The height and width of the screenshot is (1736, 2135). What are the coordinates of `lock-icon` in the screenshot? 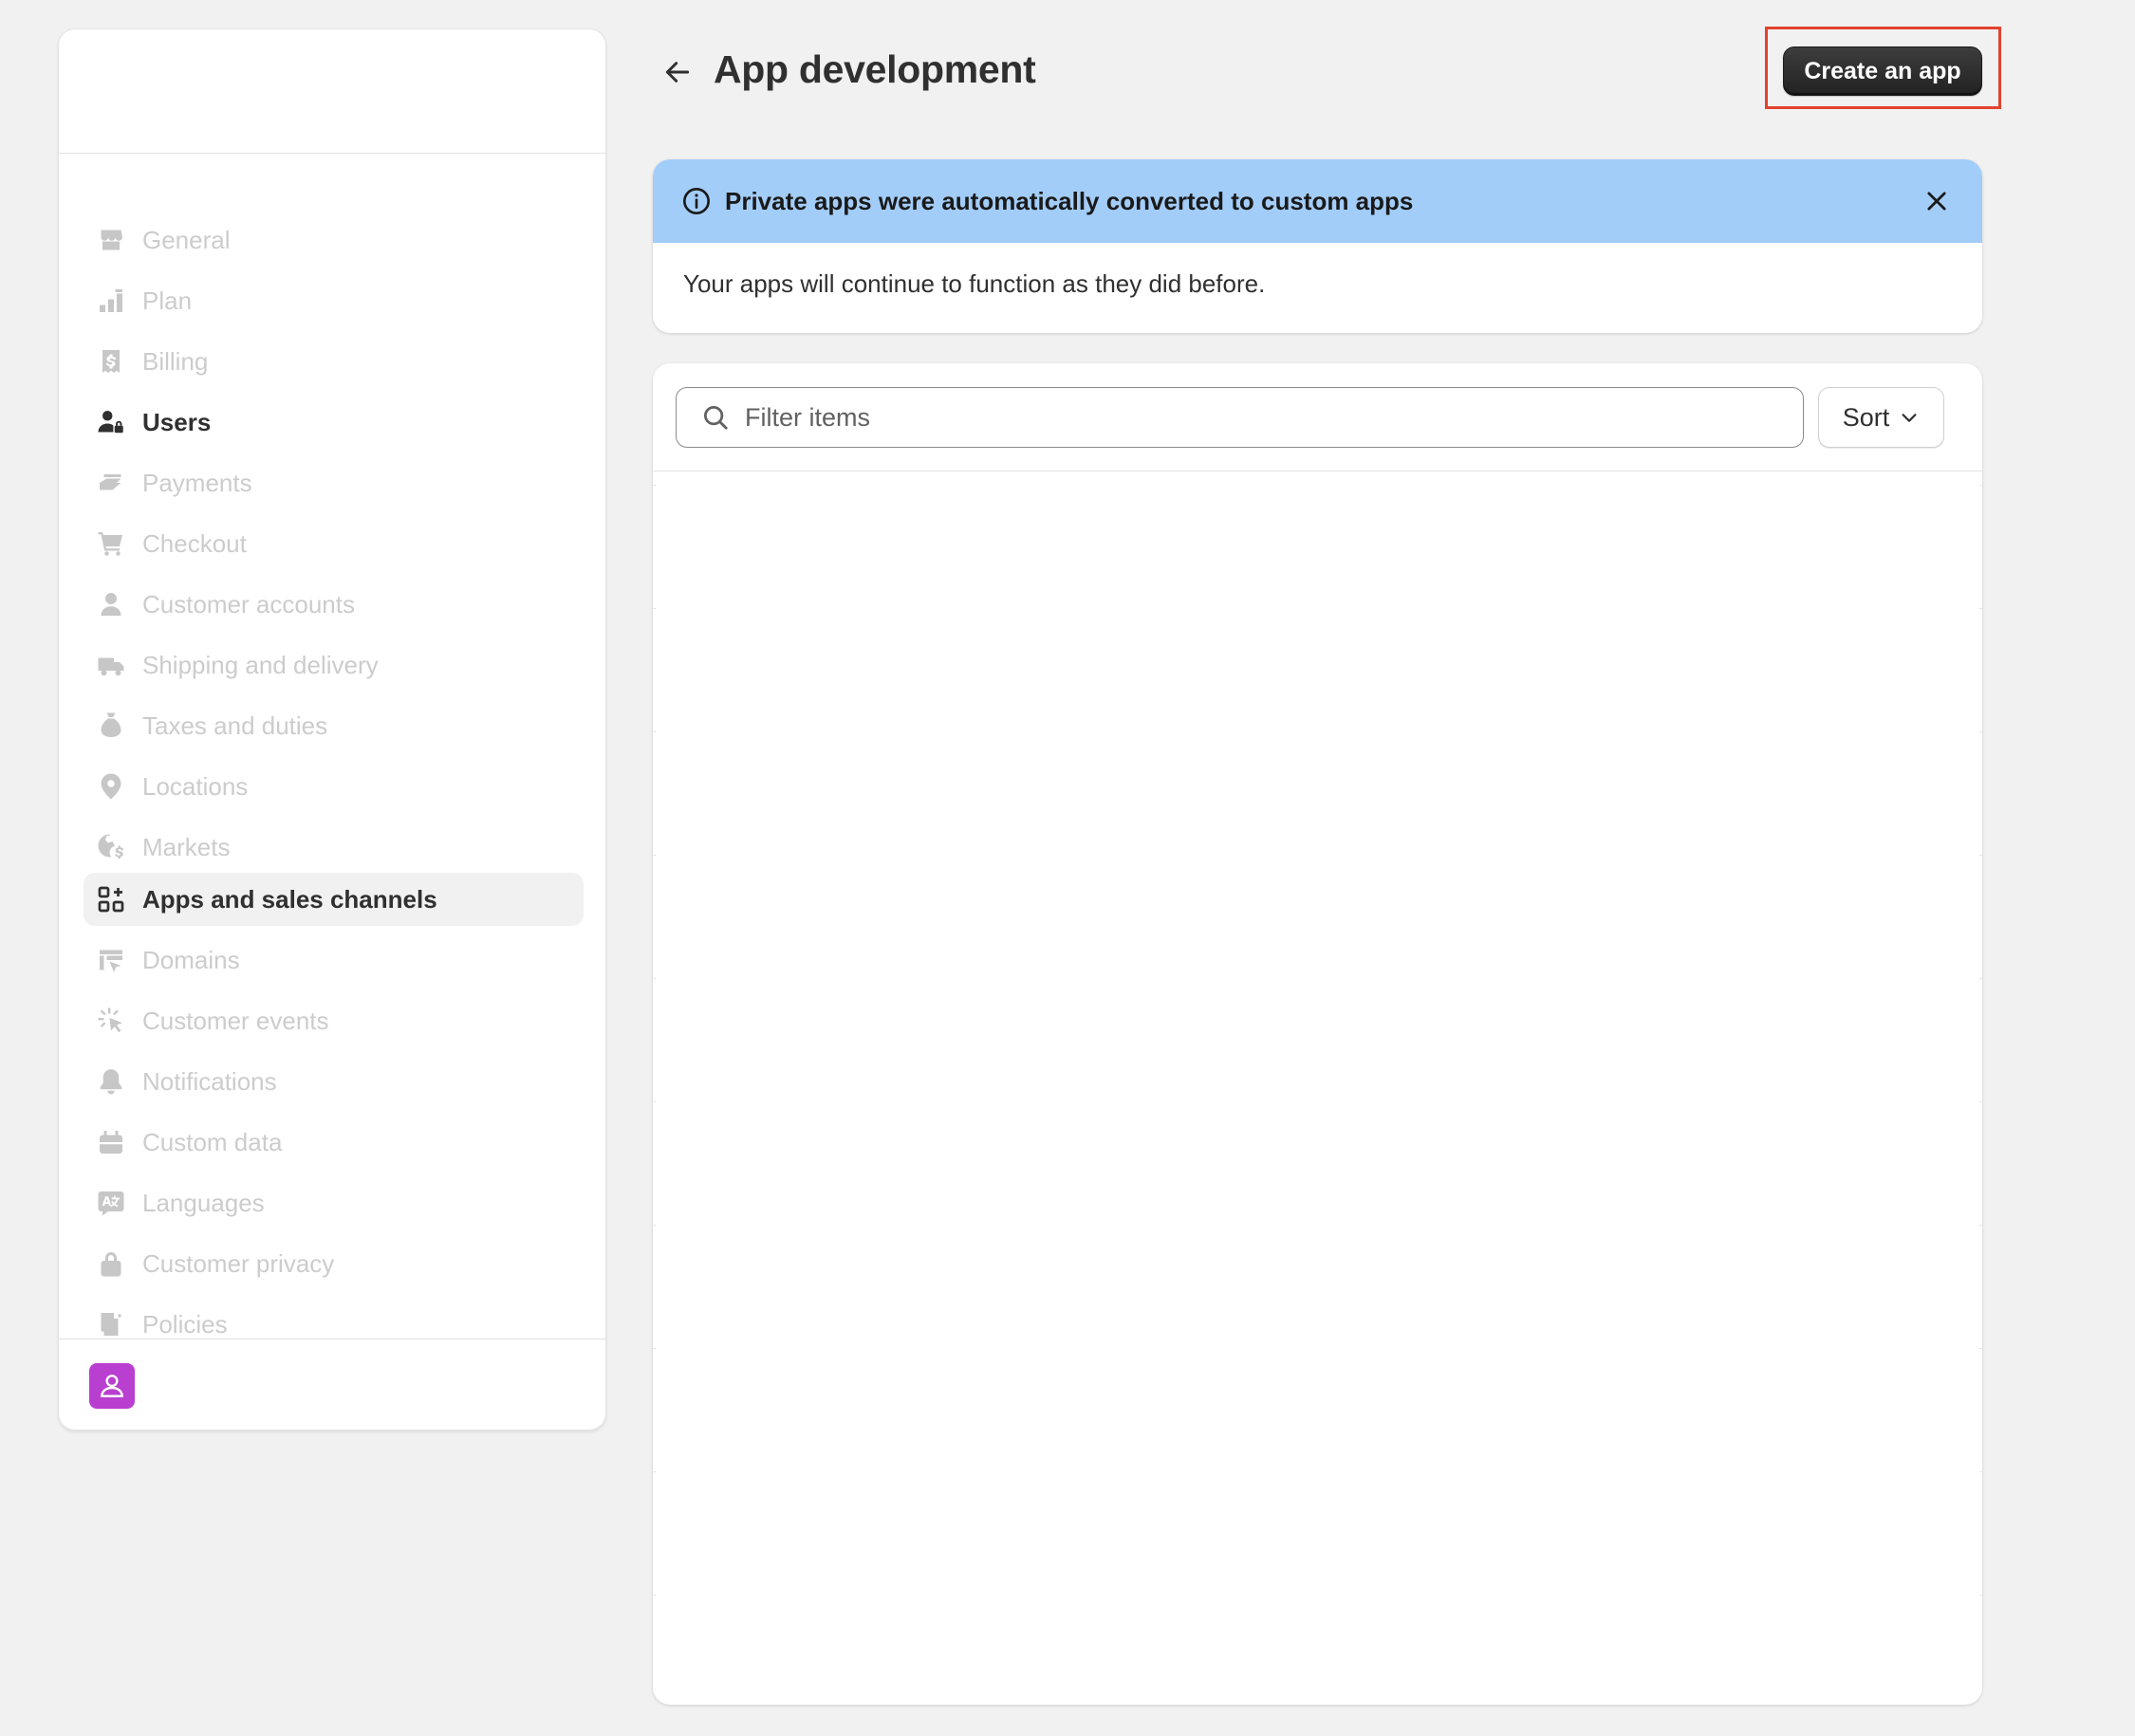 It's located at (111, 1263).